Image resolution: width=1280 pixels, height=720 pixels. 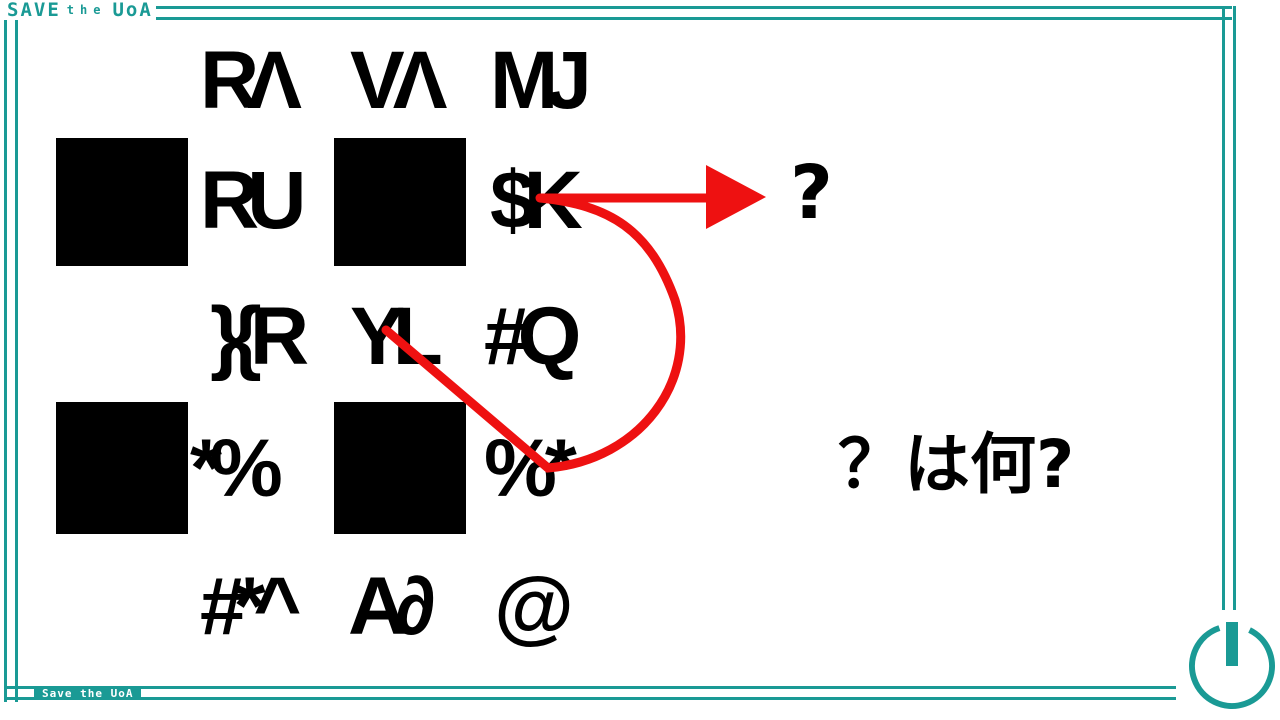 I want to click on cell-r3c2: }{R, so click(x=259, y=336).